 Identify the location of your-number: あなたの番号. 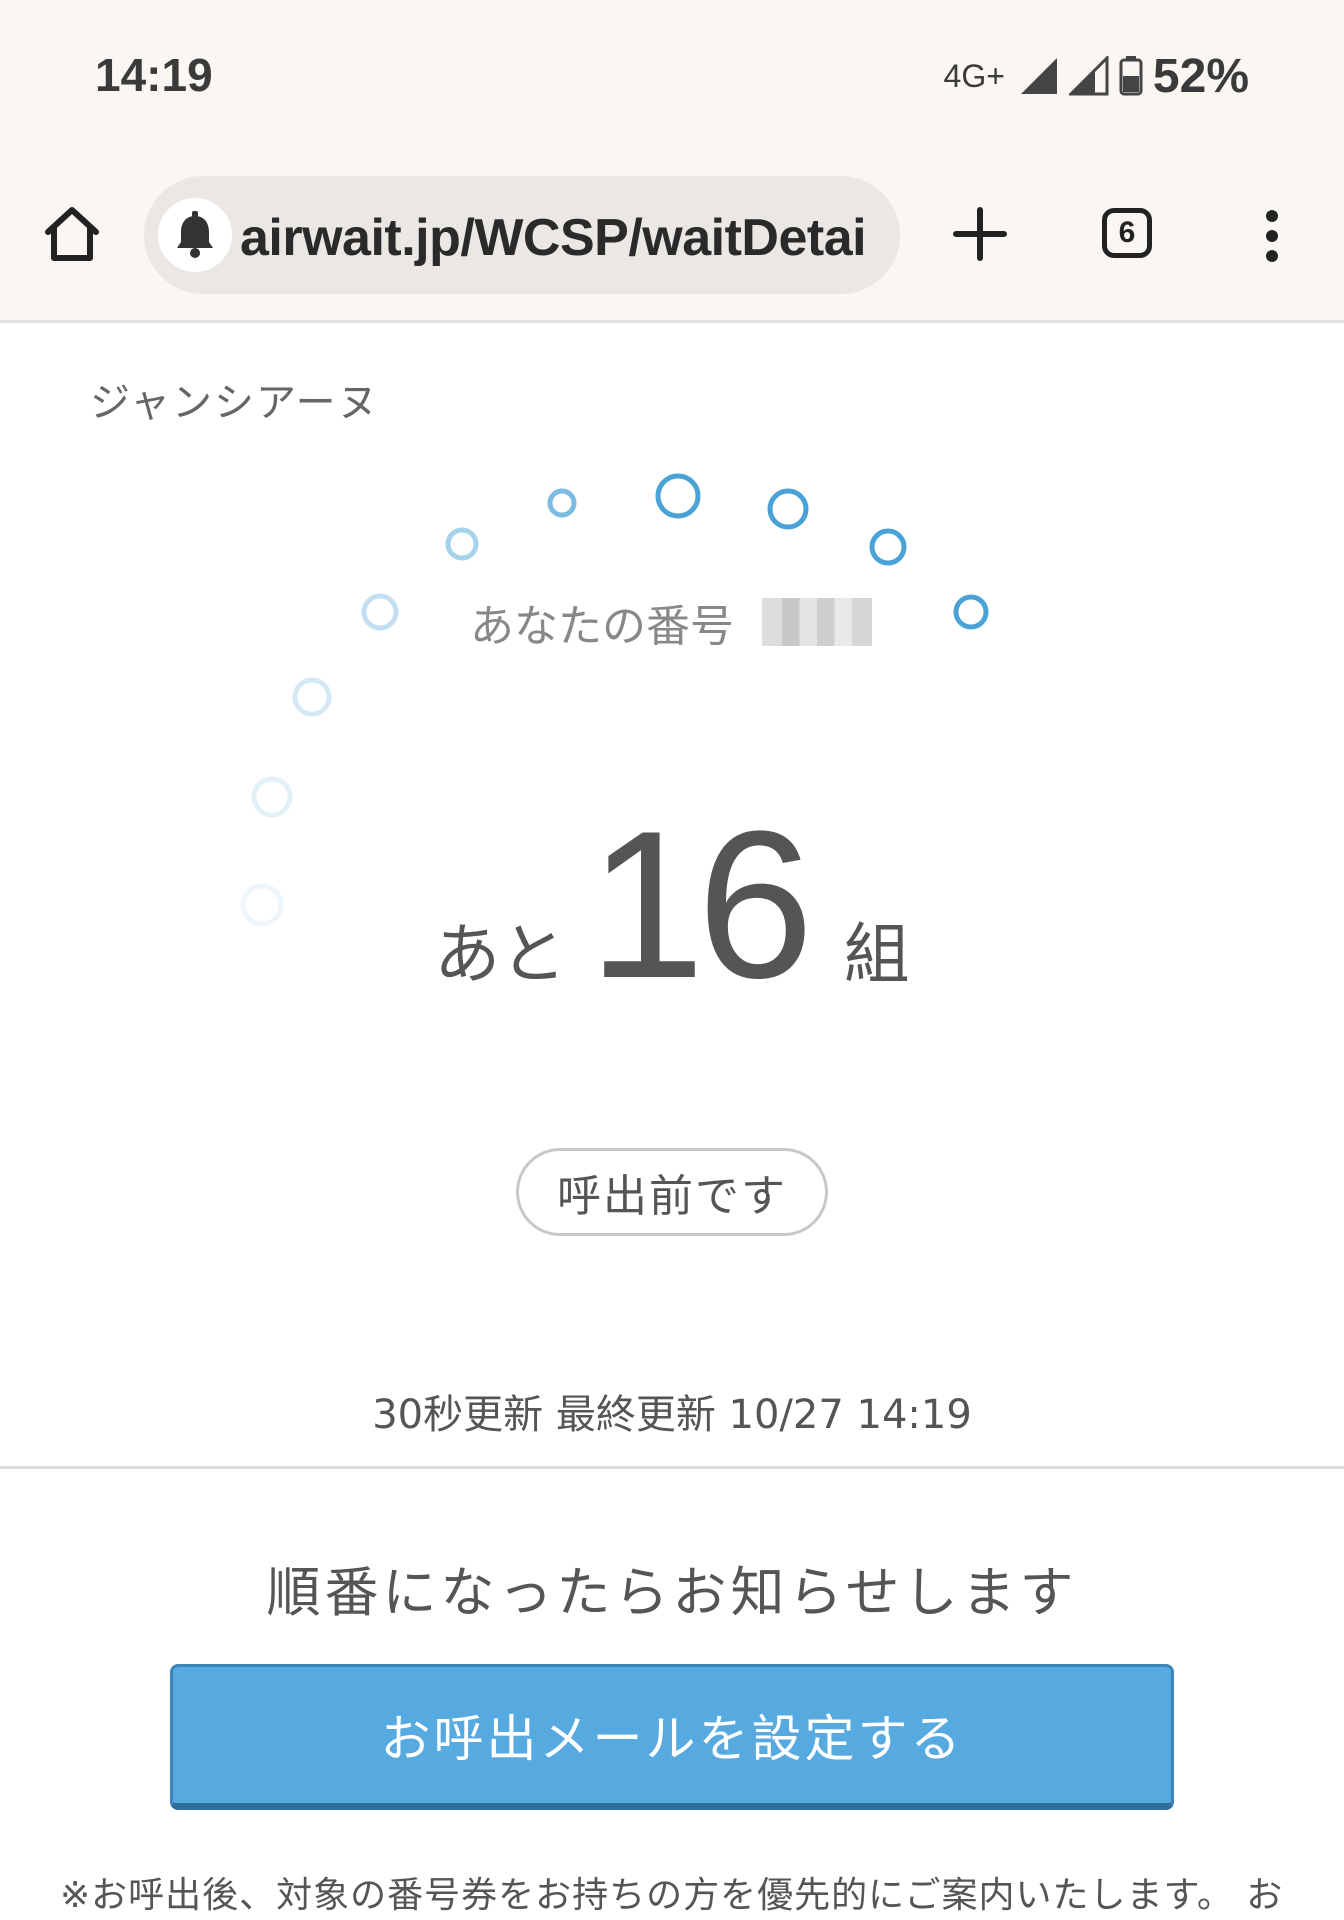
(671, 622).